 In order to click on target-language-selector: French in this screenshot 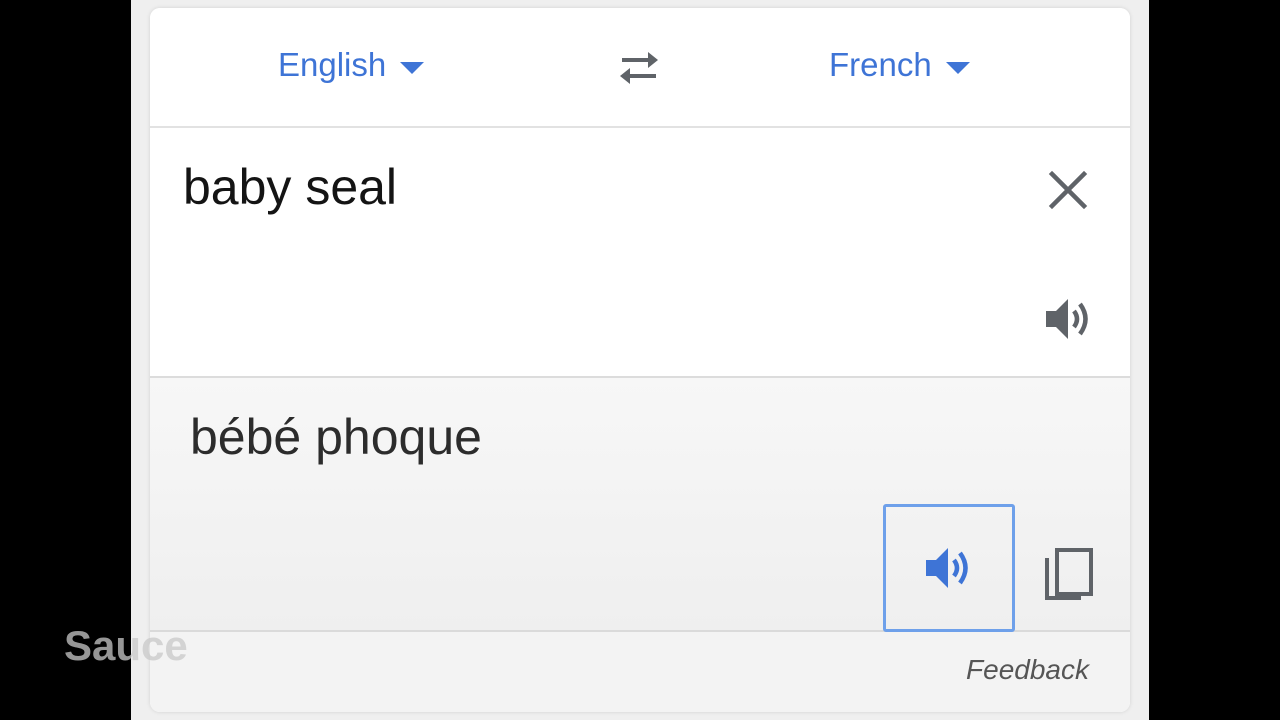, I will do `click(899, 65)`.